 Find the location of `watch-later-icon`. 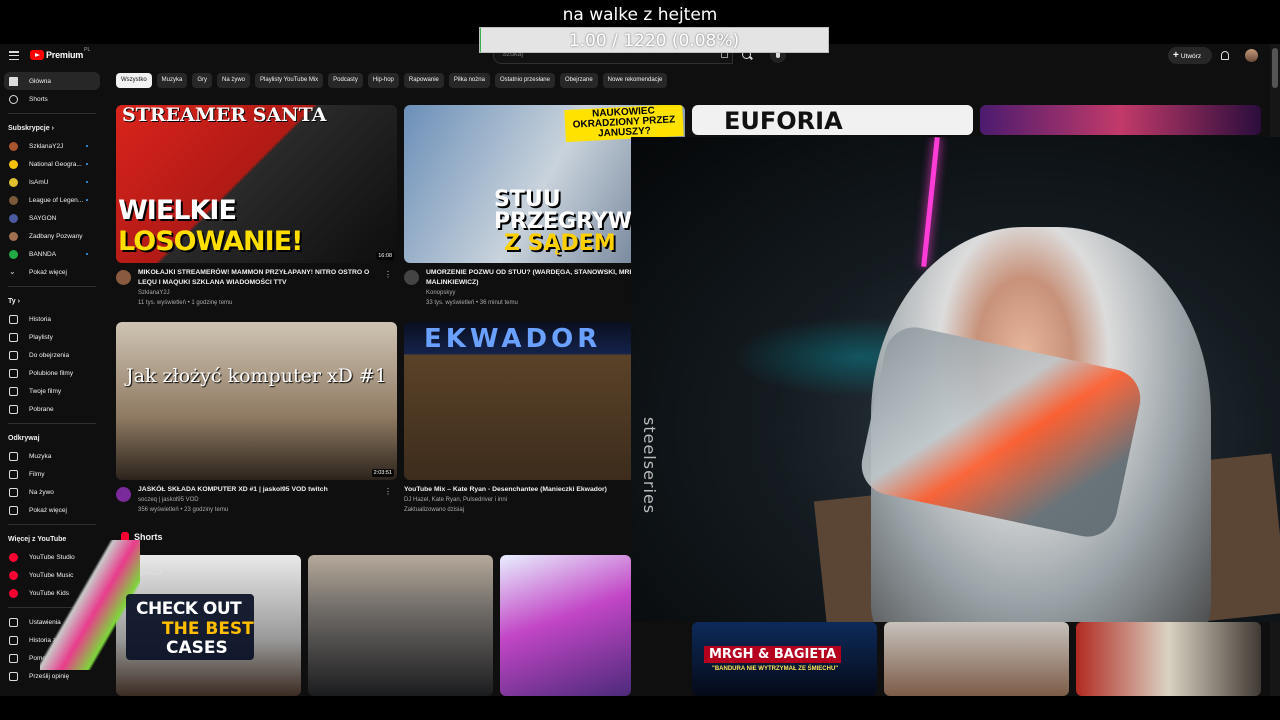

watch-later-icon is located at coordinates (13, 355).